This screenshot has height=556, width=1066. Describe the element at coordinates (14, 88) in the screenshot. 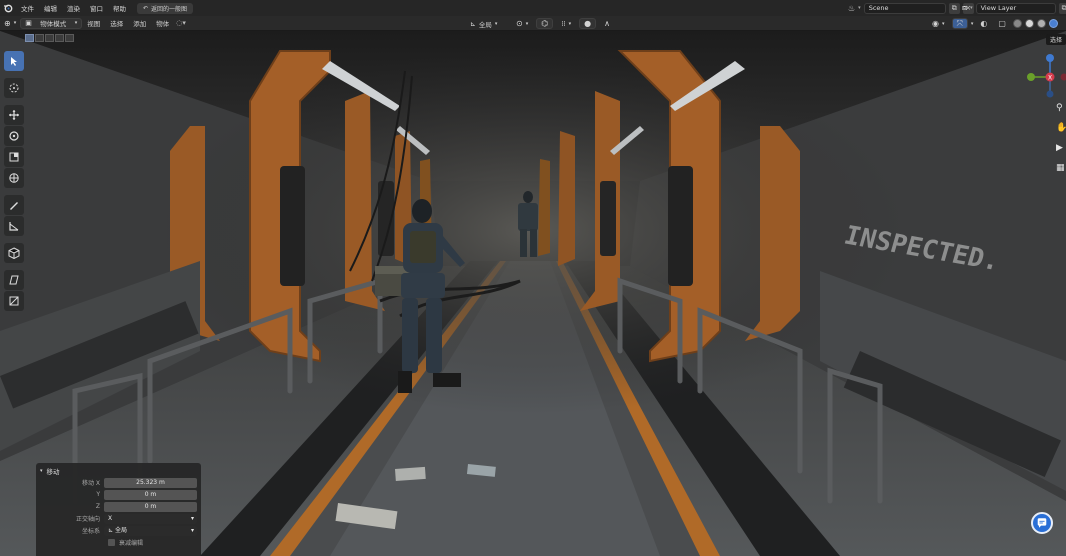

I see `cursor-icon` at that location.